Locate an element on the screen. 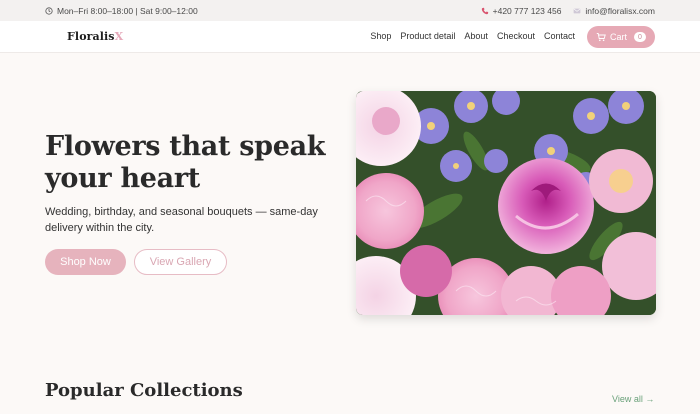 This screenshot has width=700, height=414. nav-item-contact: Contact is located at coordinates (559, 36).